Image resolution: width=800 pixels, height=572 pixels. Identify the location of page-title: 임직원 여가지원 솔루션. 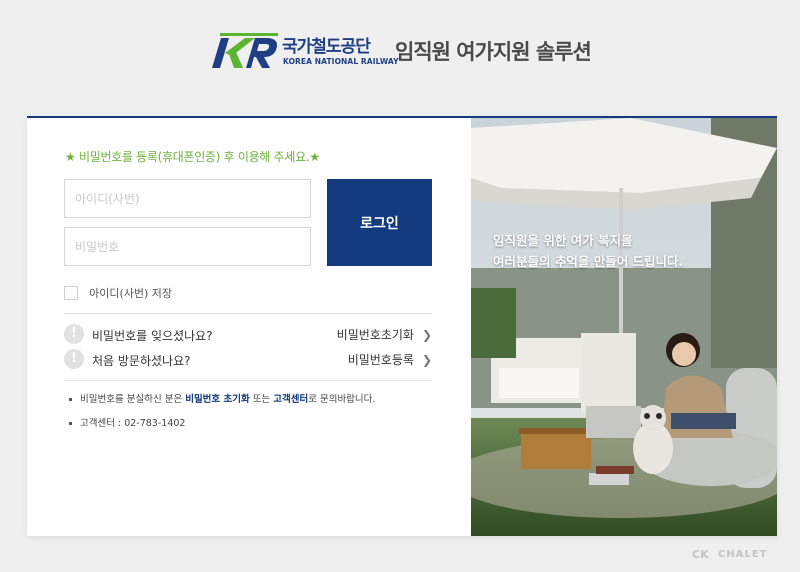
(493, 52).